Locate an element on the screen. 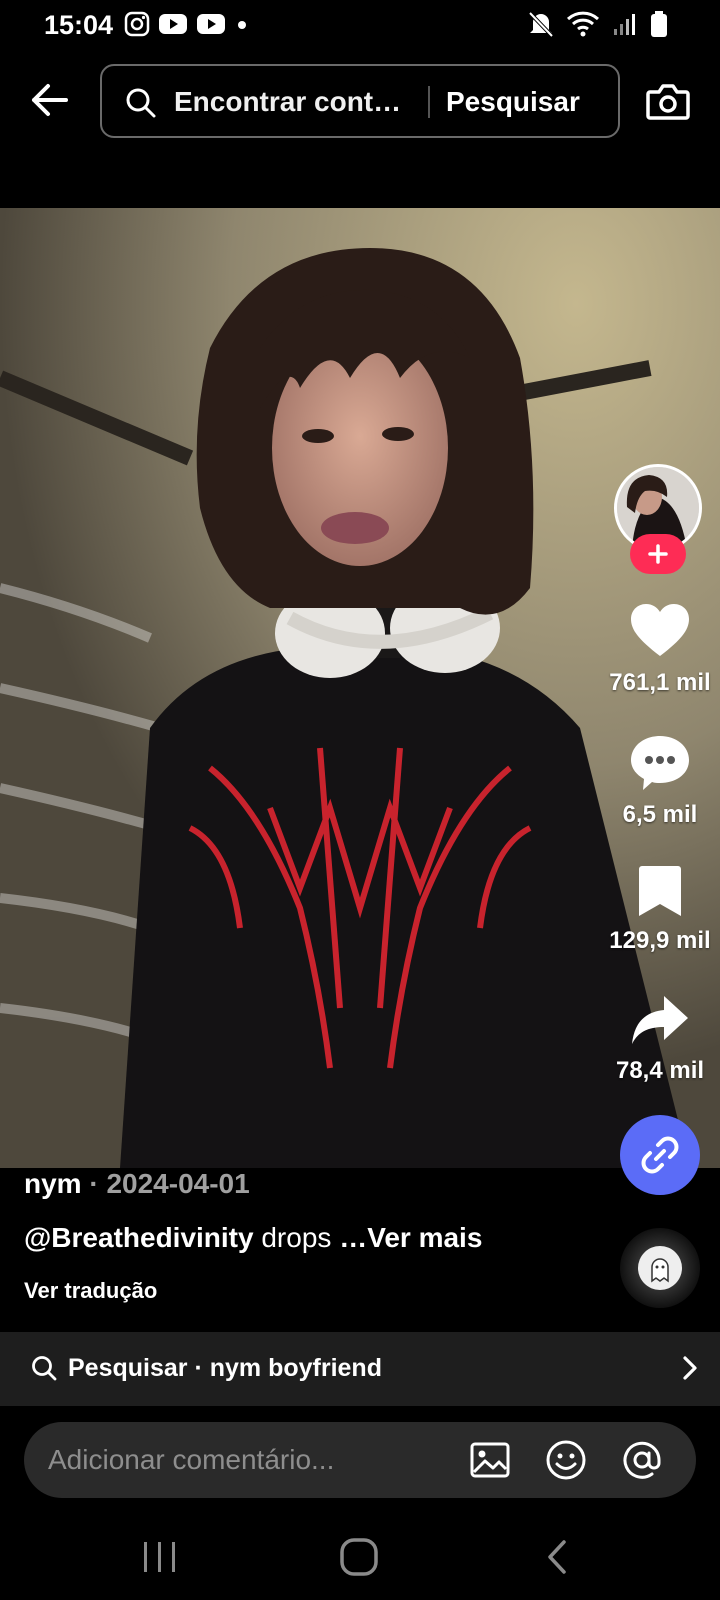  like-button: 761,1 mil is located at coordinates (660, 649).